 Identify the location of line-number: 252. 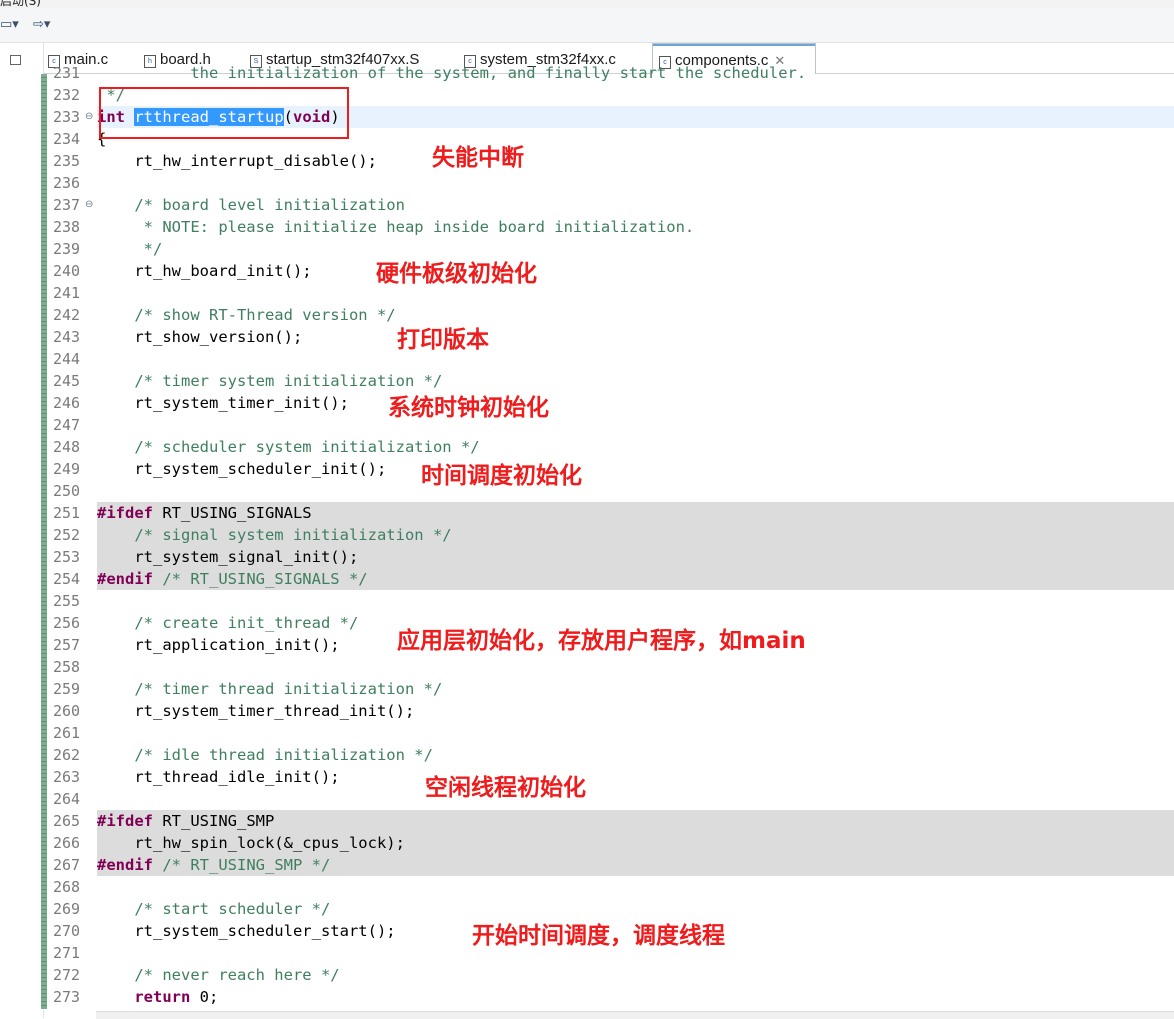
(67, 535).